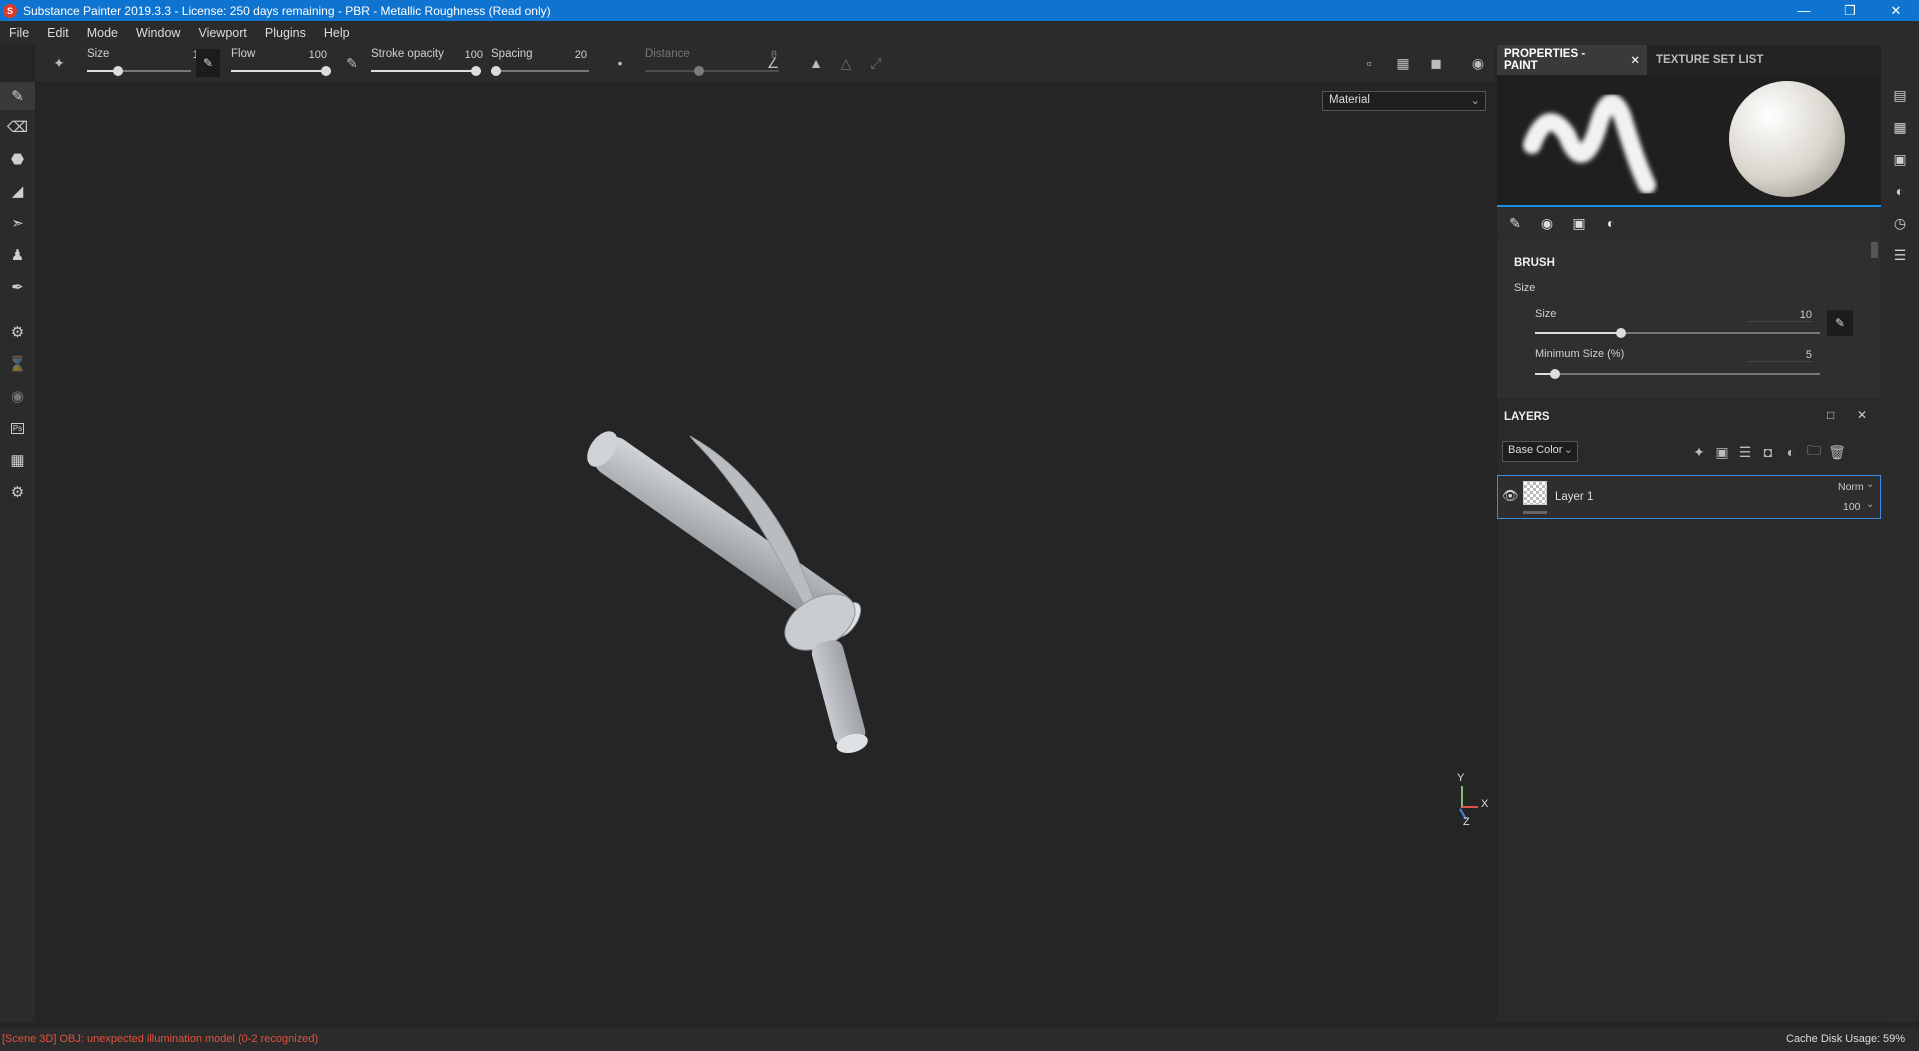 The height and width of the screenshot is (1051, 1919). Describe the element at coordinates (59, 63) in the screenshot. I see `stroke-alignment-icon: ✦` at that location.